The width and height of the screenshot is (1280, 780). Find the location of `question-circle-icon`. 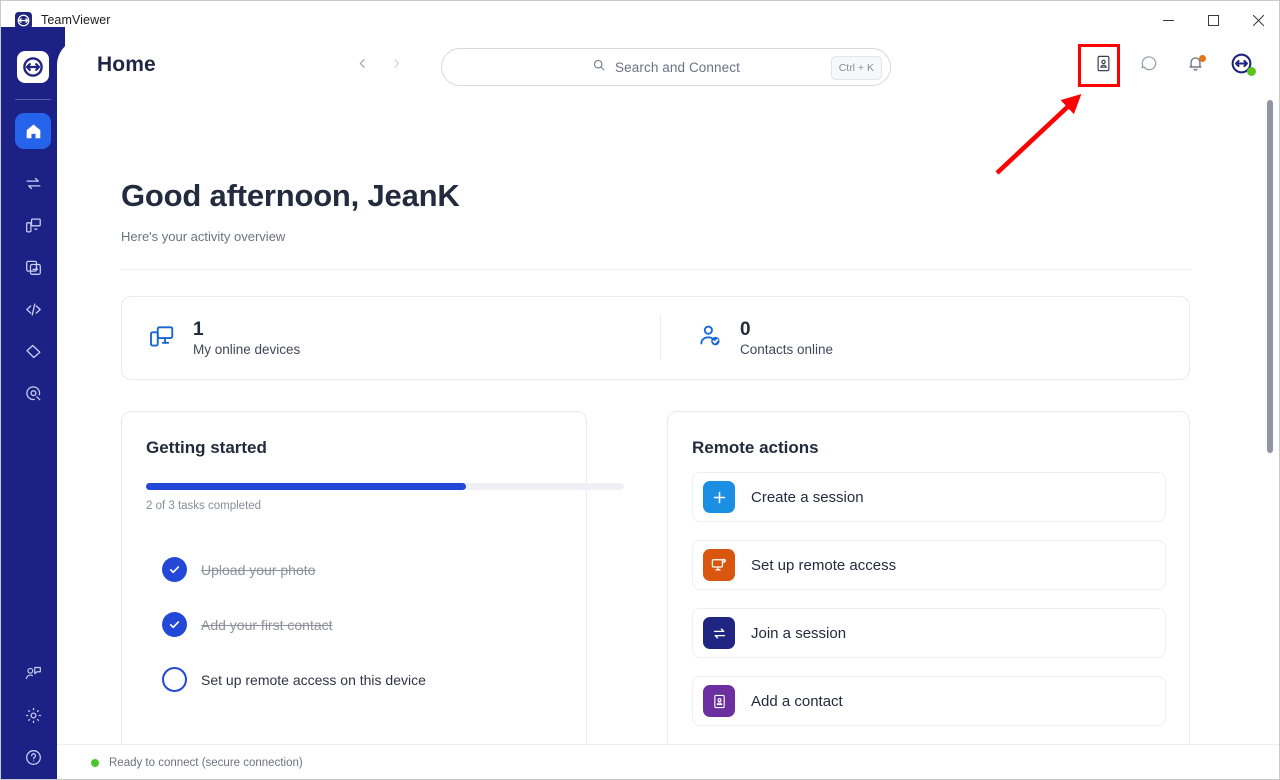

question-circle-icon is located at coordinates (33, 757).